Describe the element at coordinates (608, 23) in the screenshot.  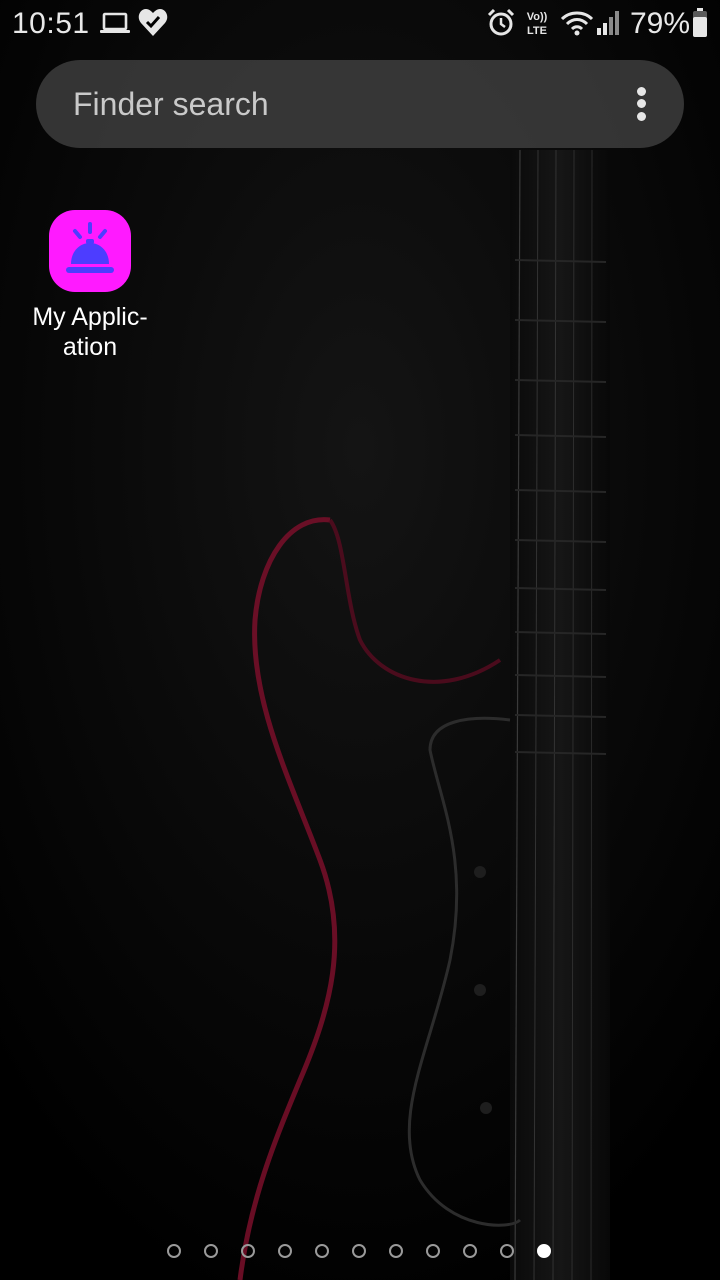
I see `signal-icon` at that location.